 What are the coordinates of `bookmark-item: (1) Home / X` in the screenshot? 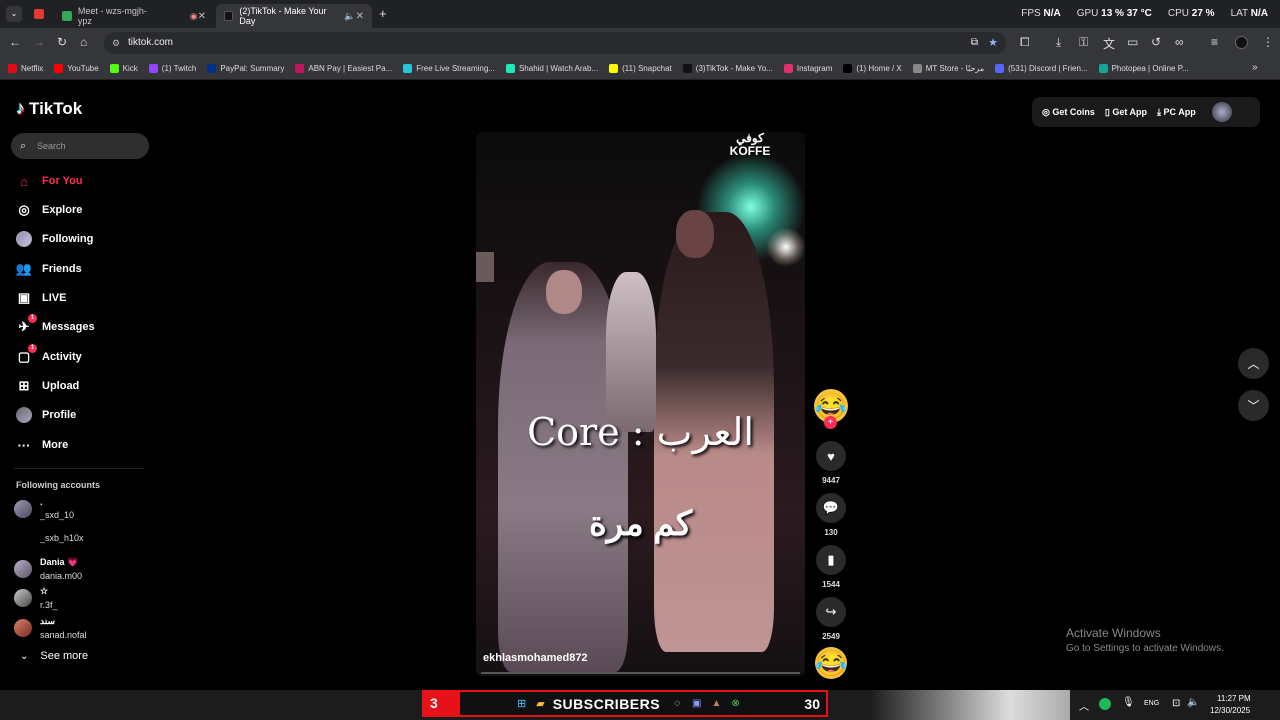 It's located at (872, 68).